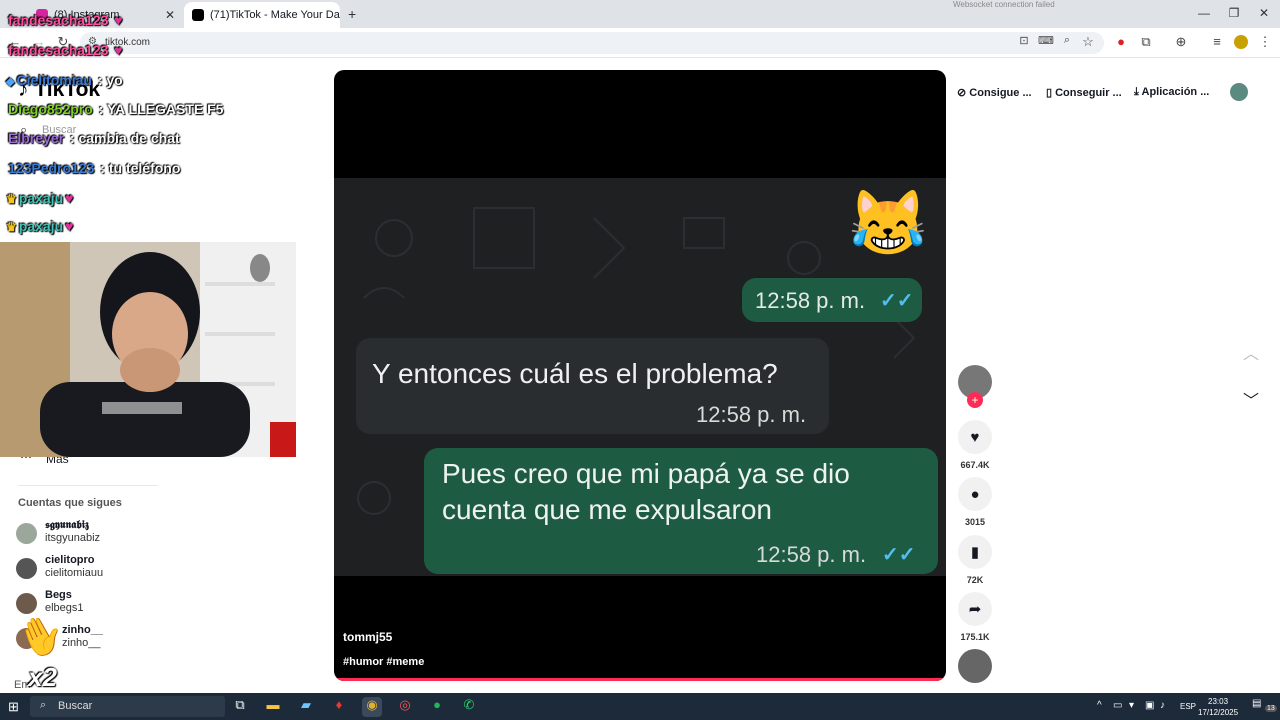 Image resolution: width=1280 pixels, height=720 pixels. I want to click on webcam-image, so click(148, 349).